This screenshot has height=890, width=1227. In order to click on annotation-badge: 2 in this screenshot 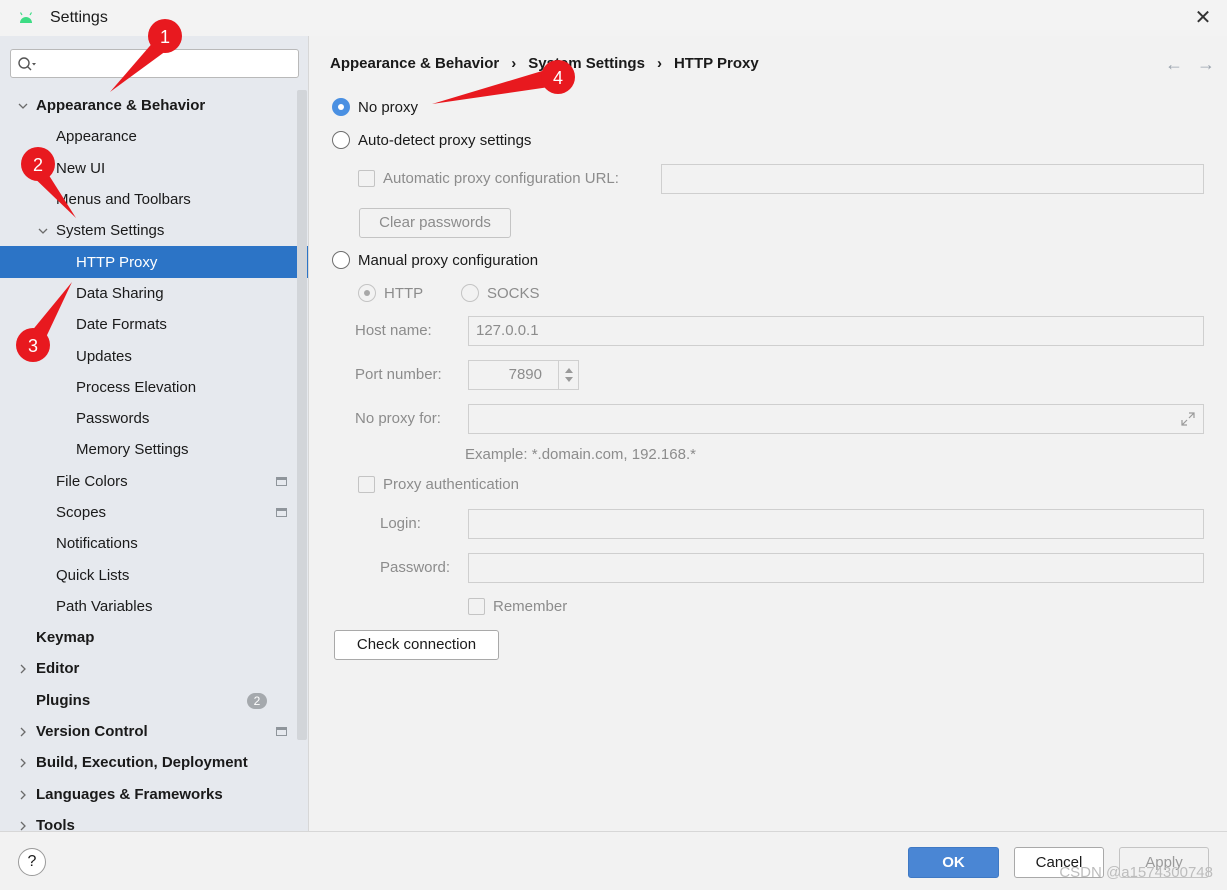, I will do `click(38, 164)`.